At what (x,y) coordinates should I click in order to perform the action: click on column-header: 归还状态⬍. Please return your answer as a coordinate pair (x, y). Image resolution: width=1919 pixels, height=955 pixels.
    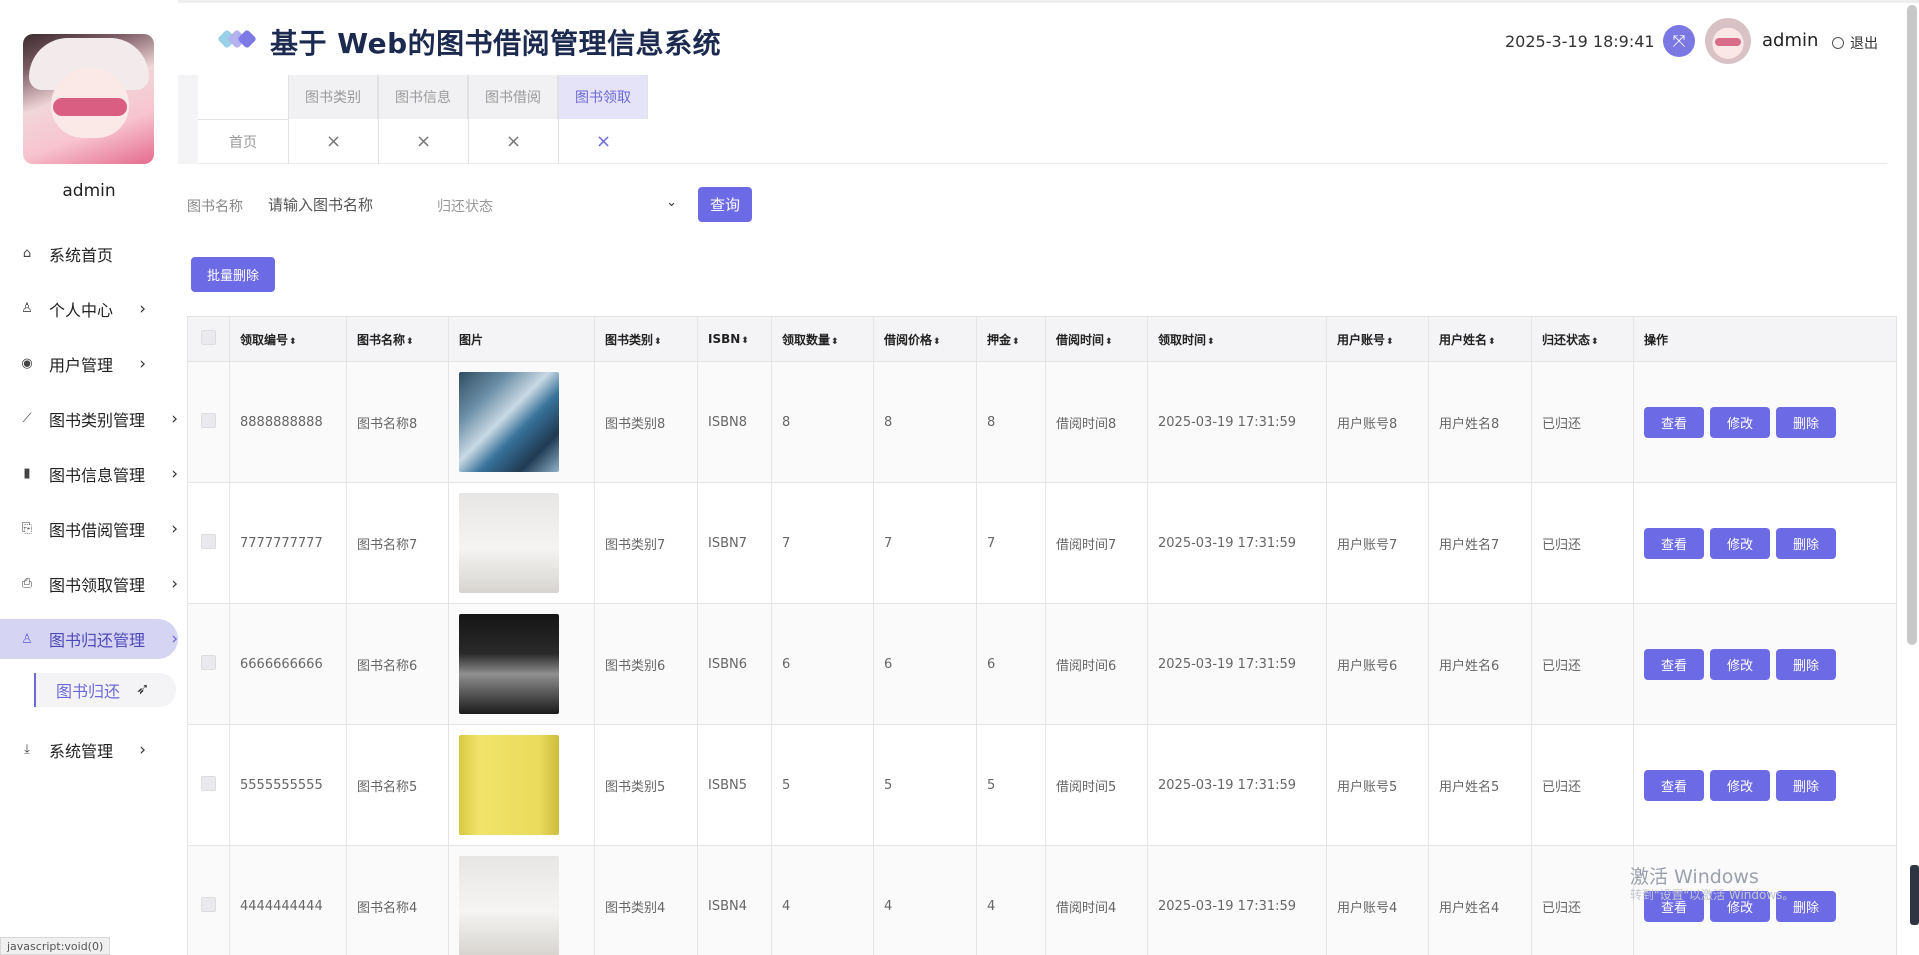
    Looking at the image, I should click on (1582, 339).